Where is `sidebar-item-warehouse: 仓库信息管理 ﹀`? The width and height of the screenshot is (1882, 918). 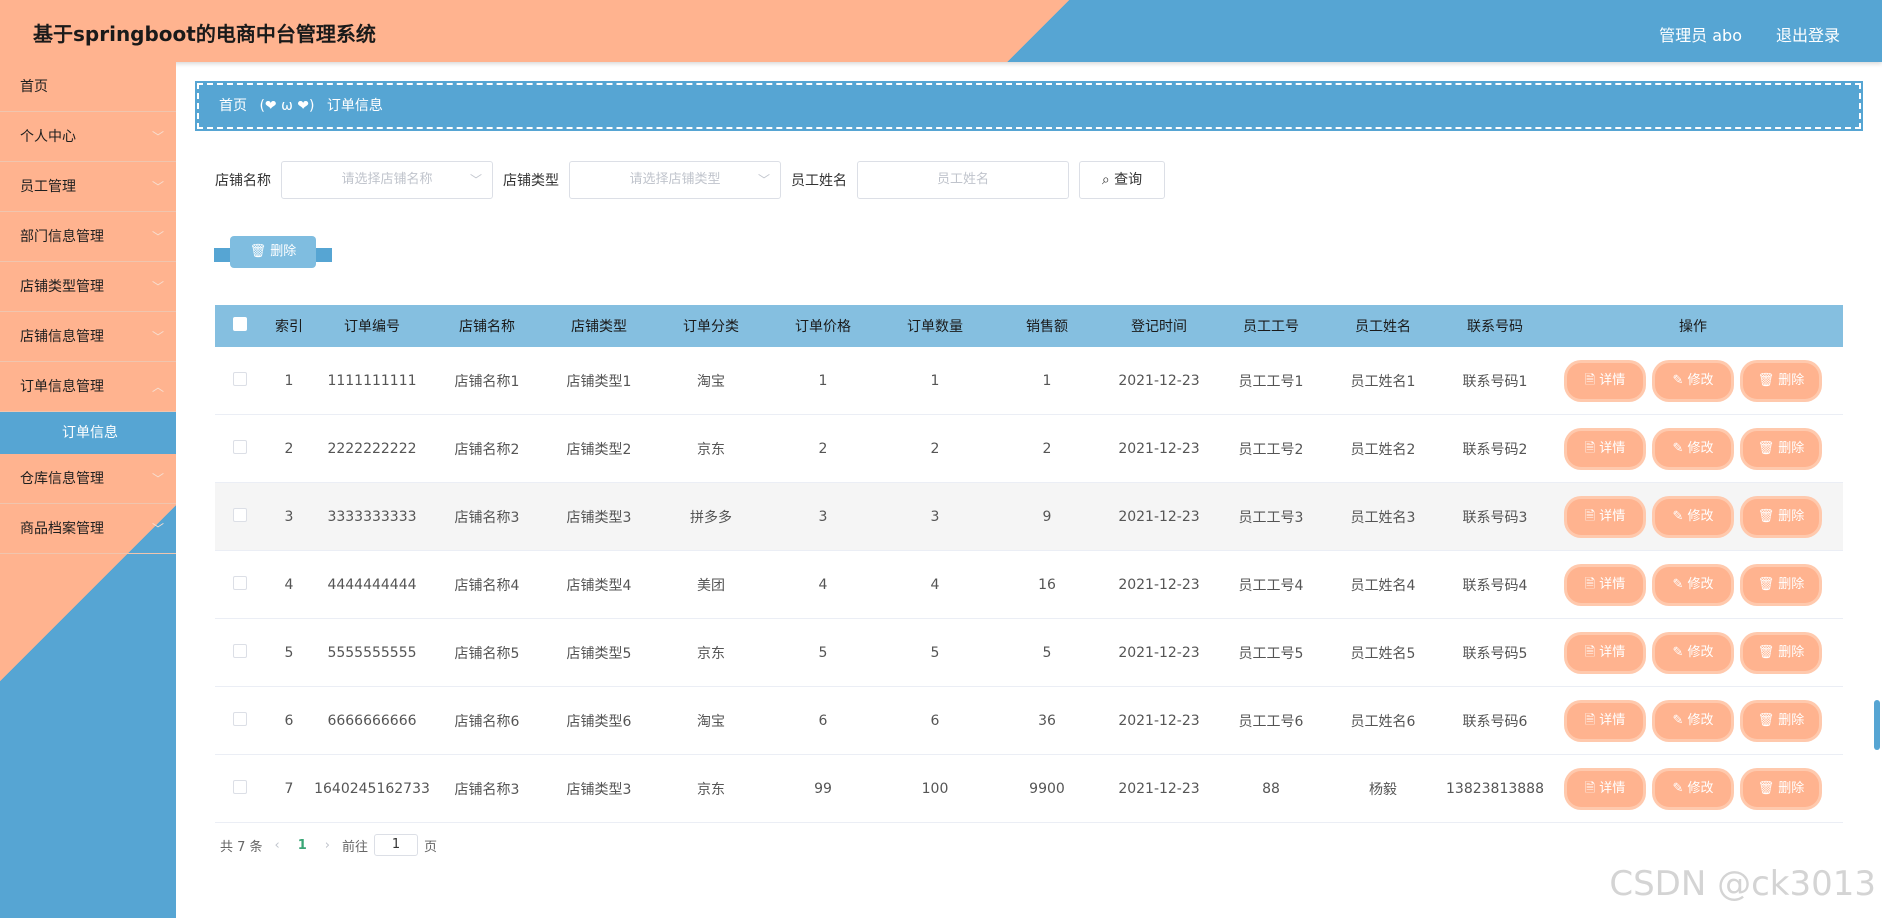
sidebar-item-warehouse: 仓库信息管理 ﹀ is located at coordinates (88, 479).